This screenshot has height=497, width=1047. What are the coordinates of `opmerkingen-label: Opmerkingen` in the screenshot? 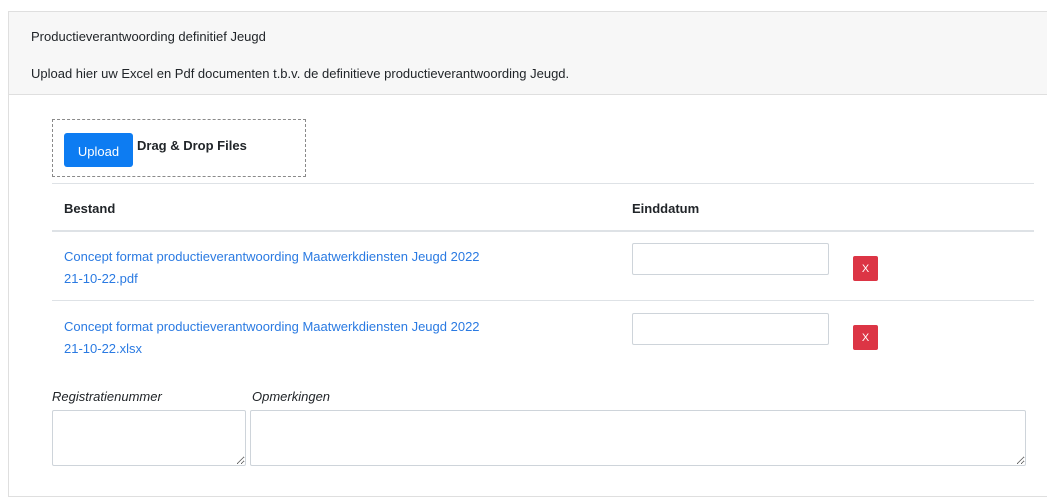 It's located at (291, 396).